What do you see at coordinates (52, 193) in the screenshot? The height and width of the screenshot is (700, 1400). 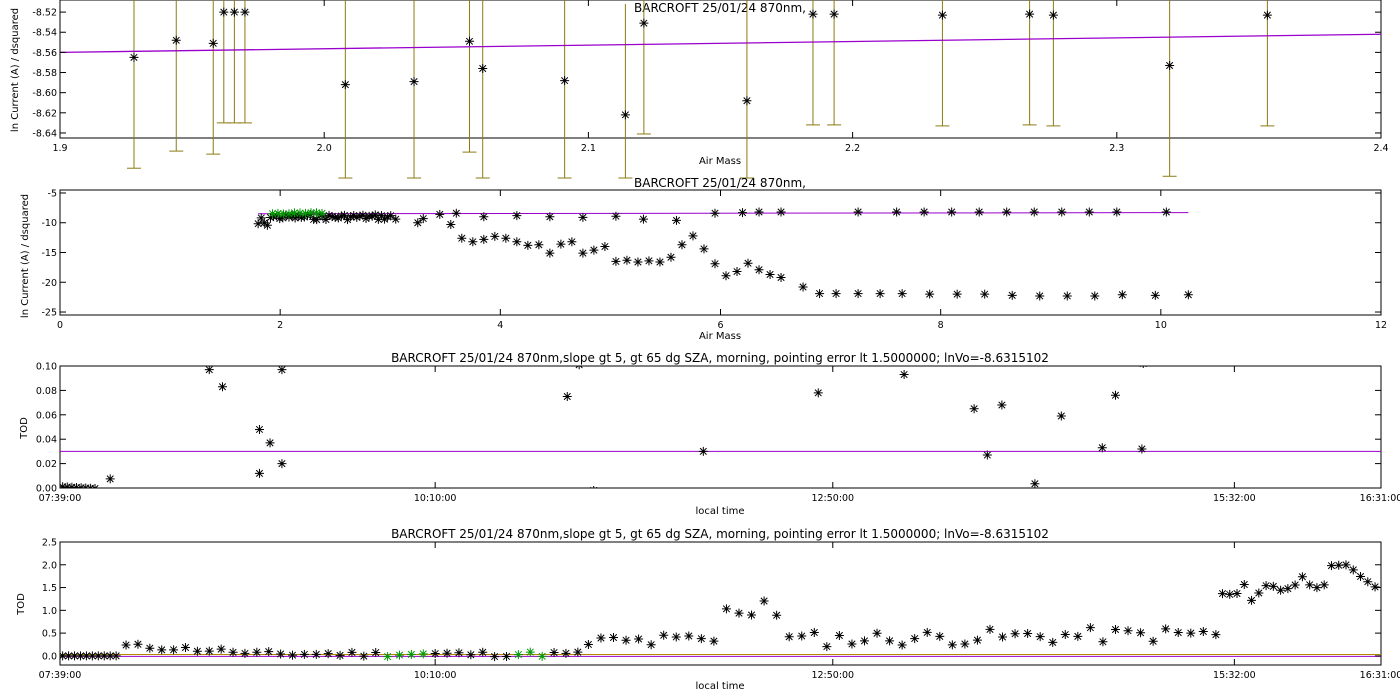 I see `y-tick-label: -5` at bounding box center [52, 193].